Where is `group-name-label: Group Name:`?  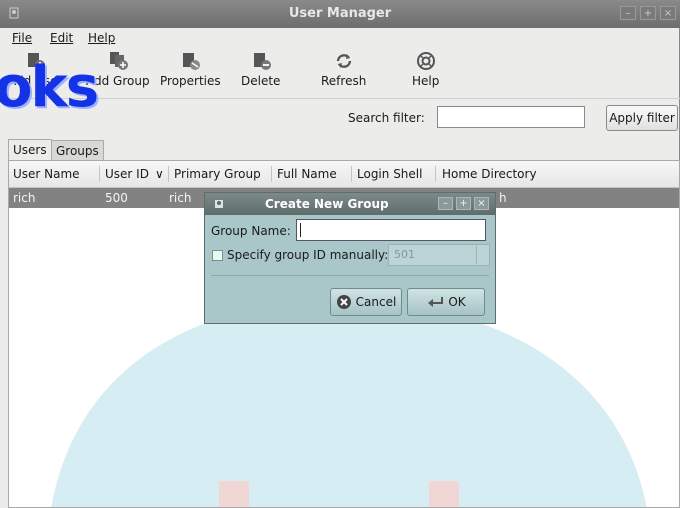
group-name-label: Group Name: is located at coordinates (251, 231).